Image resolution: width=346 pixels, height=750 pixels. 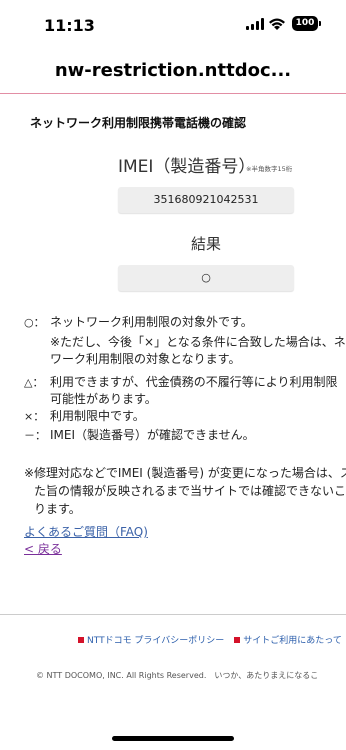 What do you see at coordinates (43, 548) in the screenshot?
I see `back-link: < 戻る` at bounding box center [43, 548].